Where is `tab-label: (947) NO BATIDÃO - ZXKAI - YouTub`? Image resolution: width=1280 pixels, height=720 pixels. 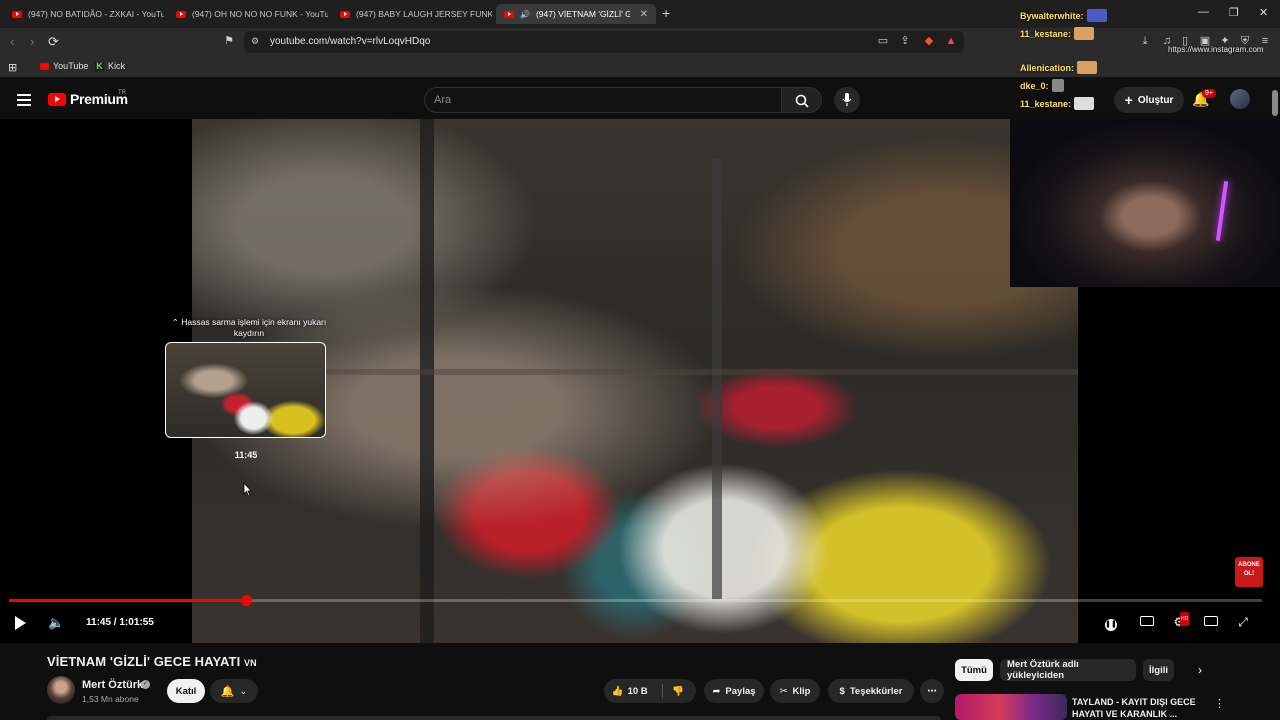
tab-label: (947) NO BATIDÃO - ZXKAI - YouTub is located at coordinates (96, 14).